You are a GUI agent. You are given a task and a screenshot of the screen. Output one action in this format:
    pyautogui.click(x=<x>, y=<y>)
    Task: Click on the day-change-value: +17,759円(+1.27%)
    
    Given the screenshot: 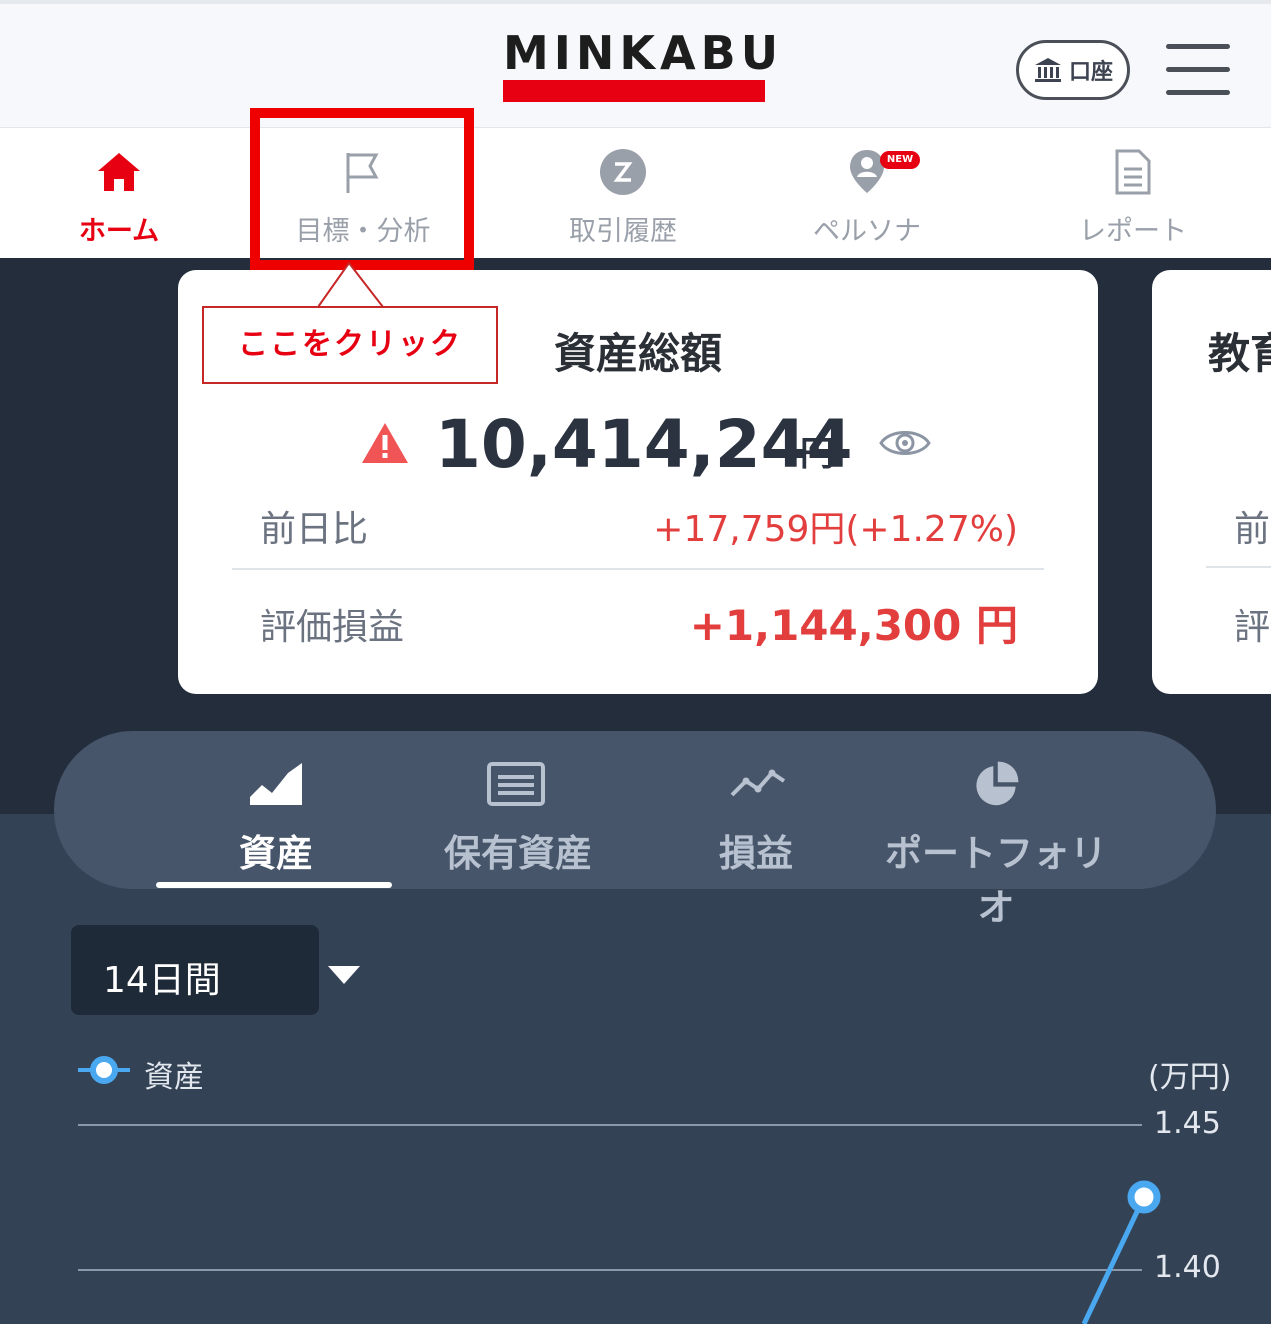 What is the action you would take?
    pyautogui.click(x=835, y=529)
    